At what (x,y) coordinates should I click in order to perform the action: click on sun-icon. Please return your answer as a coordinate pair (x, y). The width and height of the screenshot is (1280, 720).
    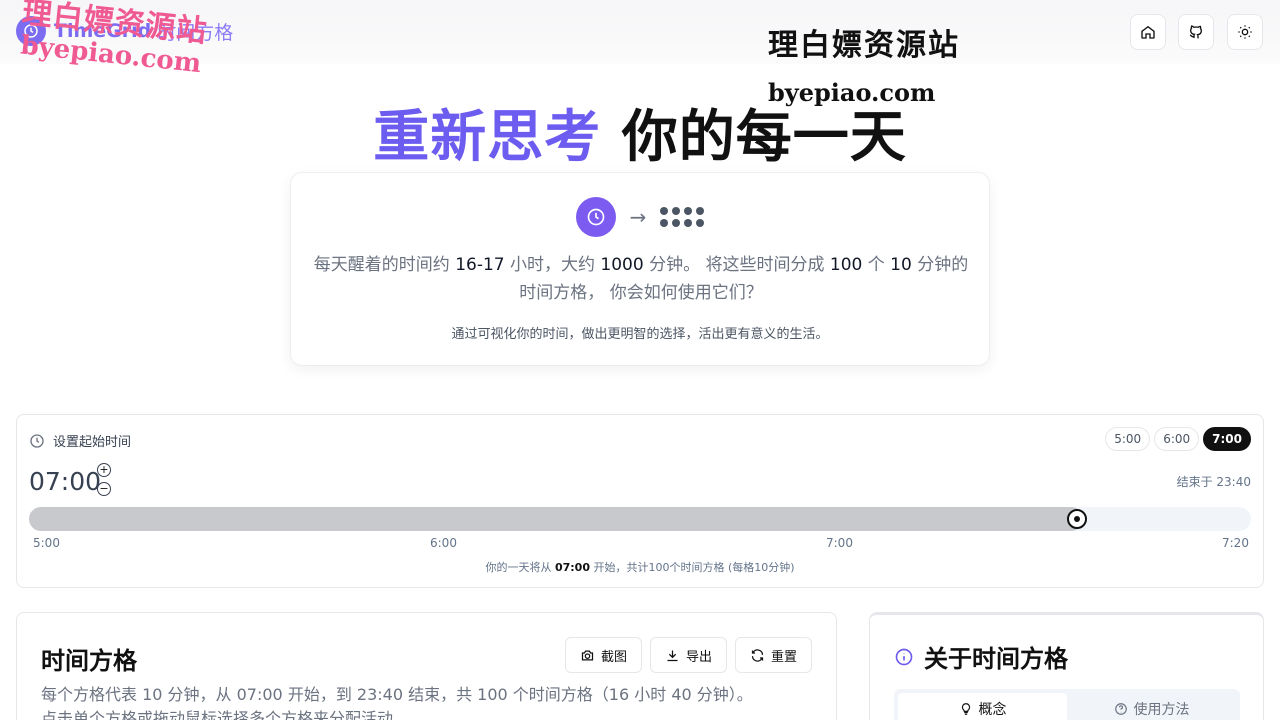
    Looking at the image, I should click on (1245, 32).